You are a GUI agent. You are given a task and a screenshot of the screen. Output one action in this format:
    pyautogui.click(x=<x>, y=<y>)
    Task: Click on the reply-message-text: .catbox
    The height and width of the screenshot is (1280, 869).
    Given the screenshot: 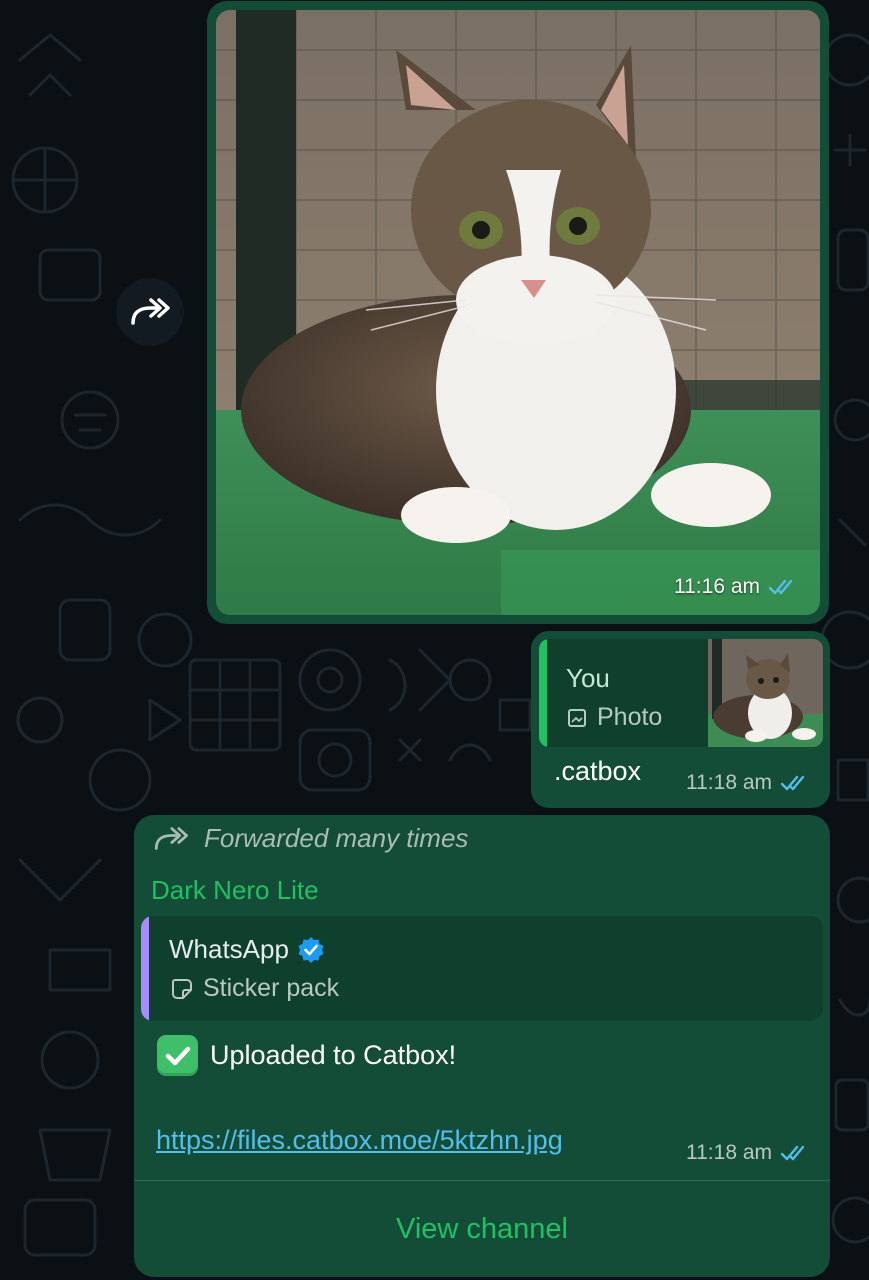 What is the action you would take?
    pyautogui.click(x=598, y=771)
    